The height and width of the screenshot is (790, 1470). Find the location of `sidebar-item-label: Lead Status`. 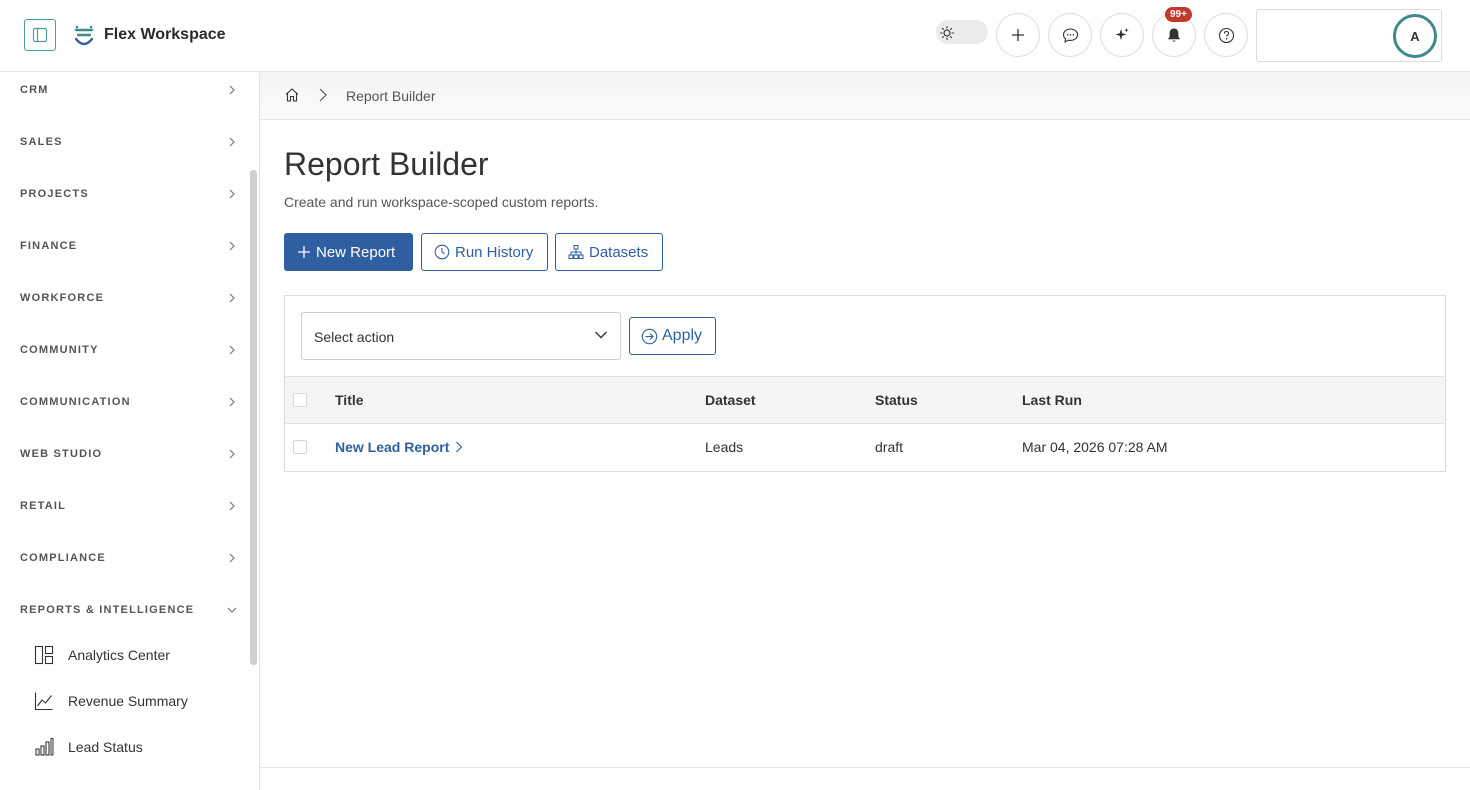

sidebar-item-label: Lead Status is located at coordinates (105, 747).